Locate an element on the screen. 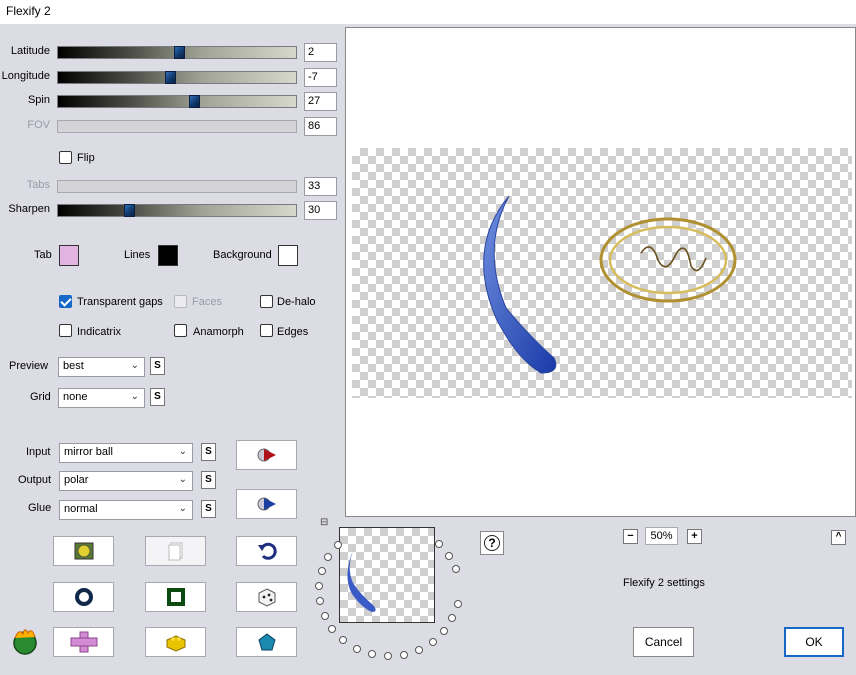 This screenshot has height=675, width=856. thumbnail-navigator is located at coordinates (387, 575).